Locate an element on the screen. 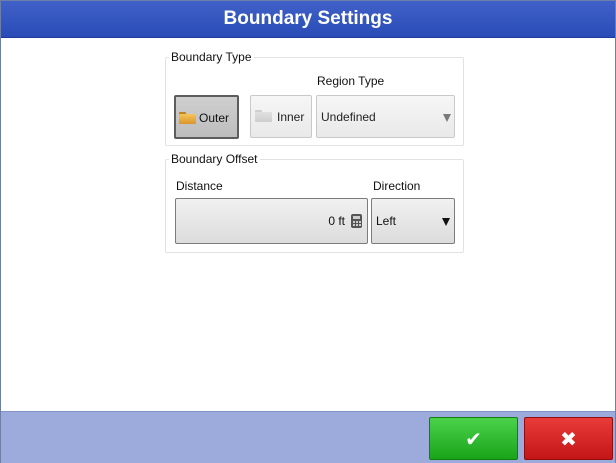 This screenshot has height=463, width=616. direction-dropdown: Left is located at coordinates (413, 221).